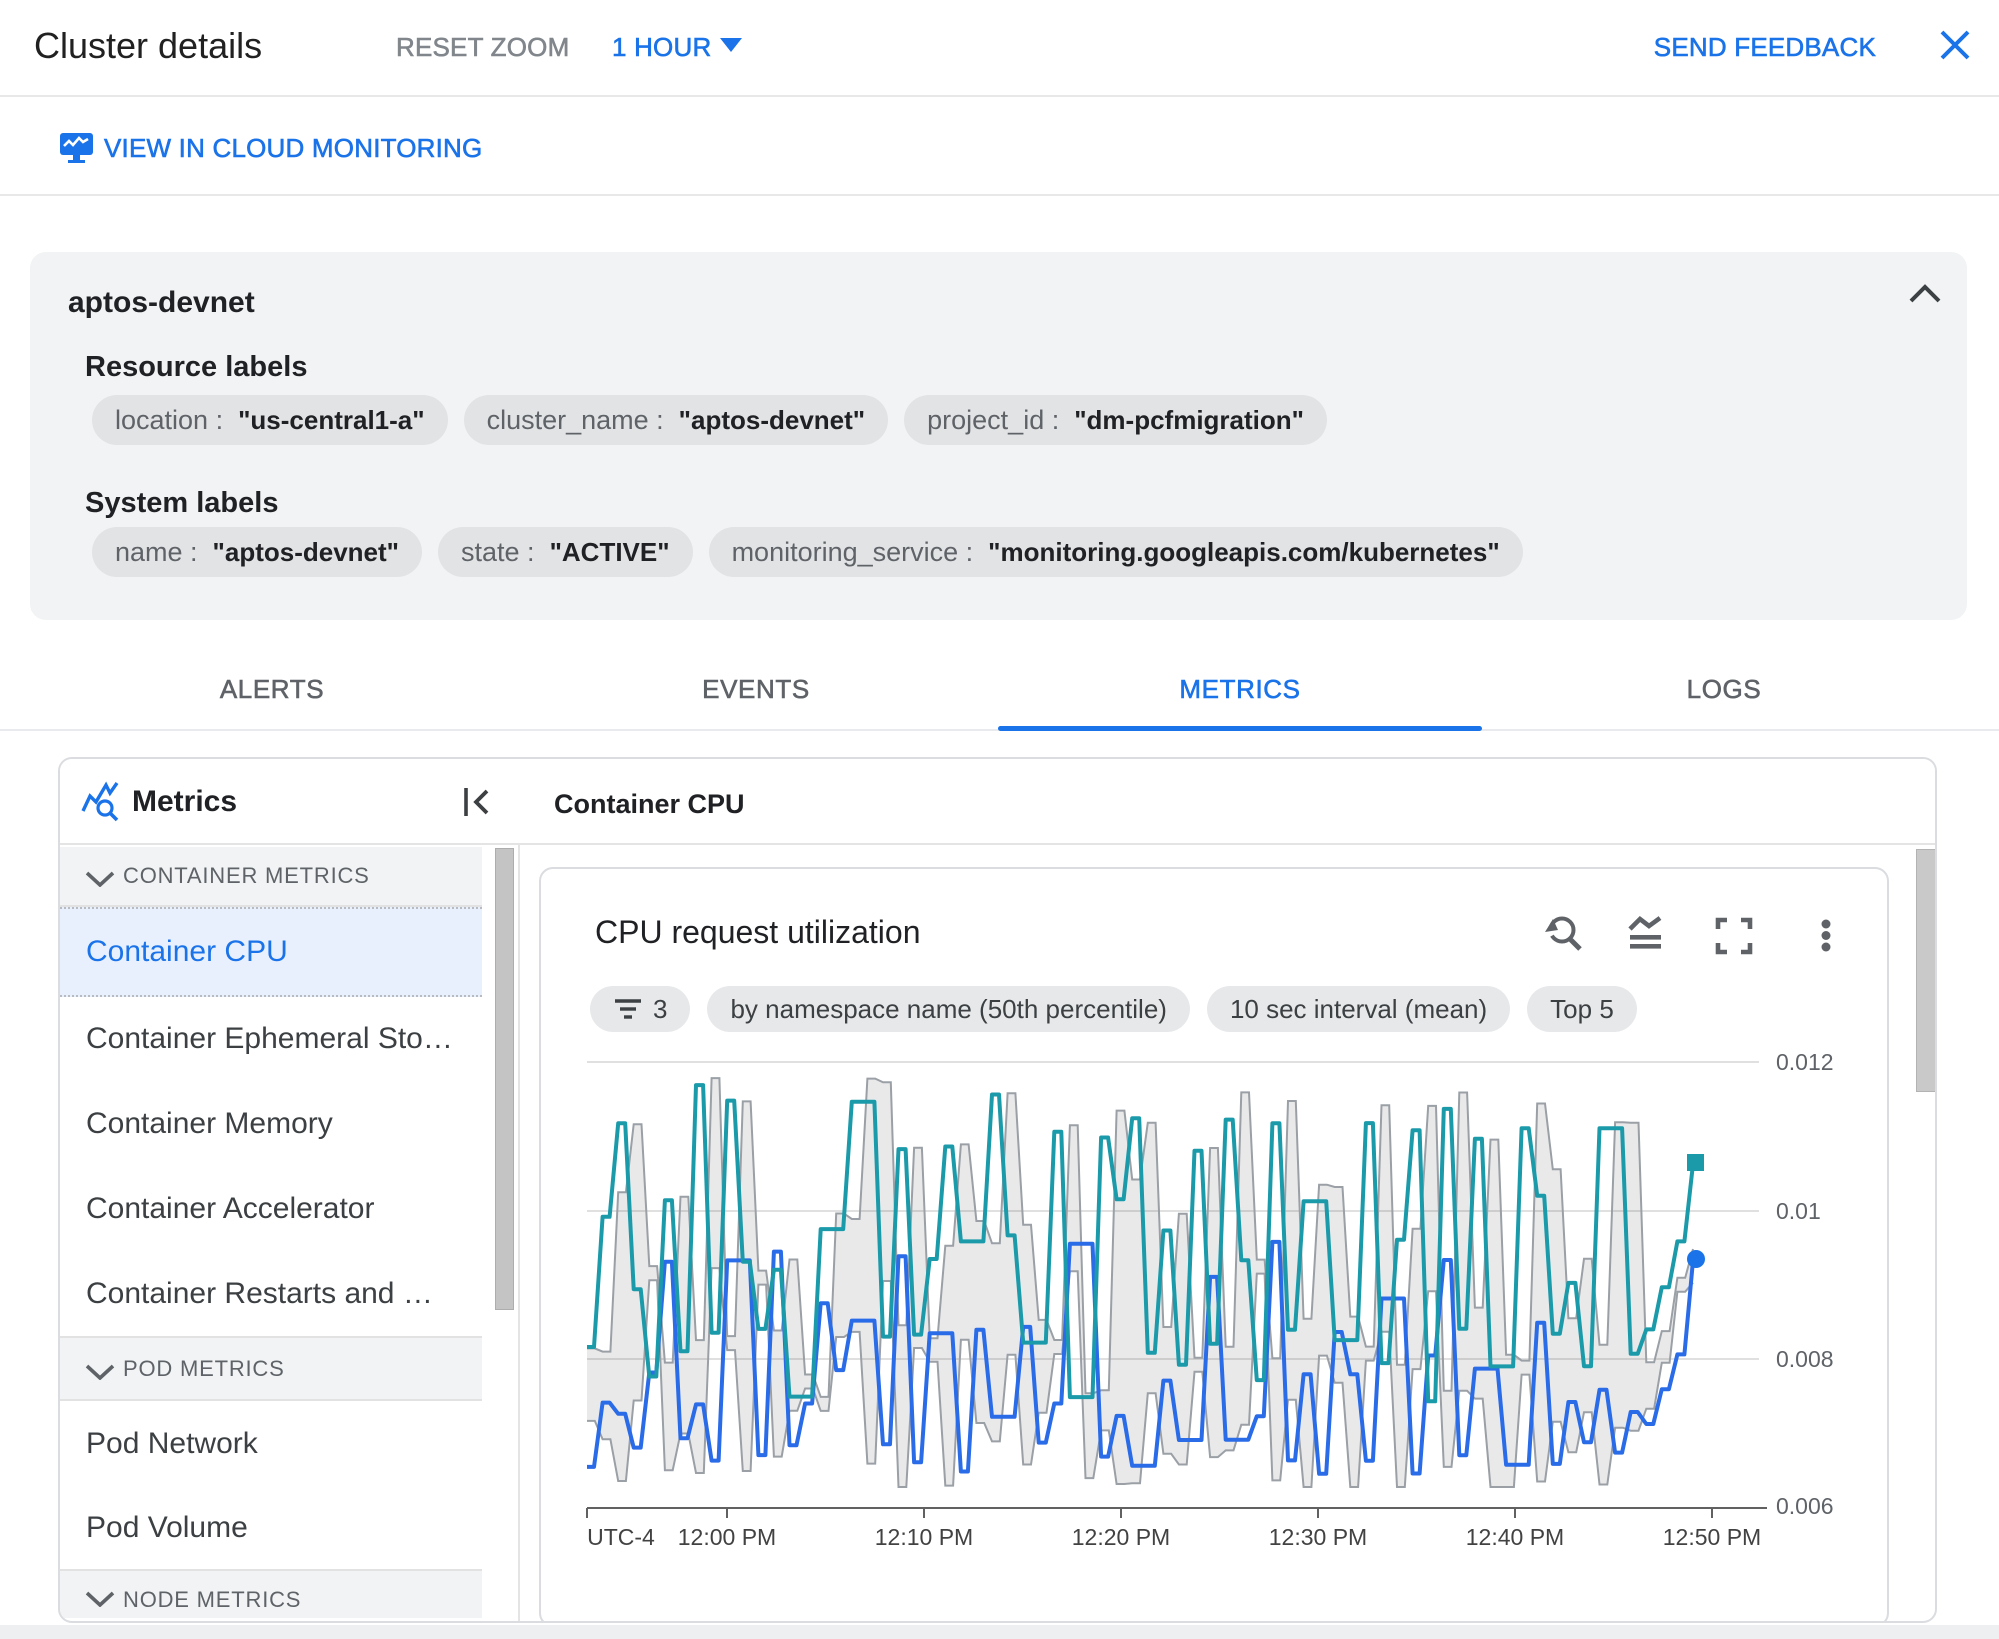 The image size is (1999, 1639). What do you see at coordinates (1318, 1536) in the screenshot?
I see `svg-text: 12:30 PM` at bounding box center [1318, 1536].